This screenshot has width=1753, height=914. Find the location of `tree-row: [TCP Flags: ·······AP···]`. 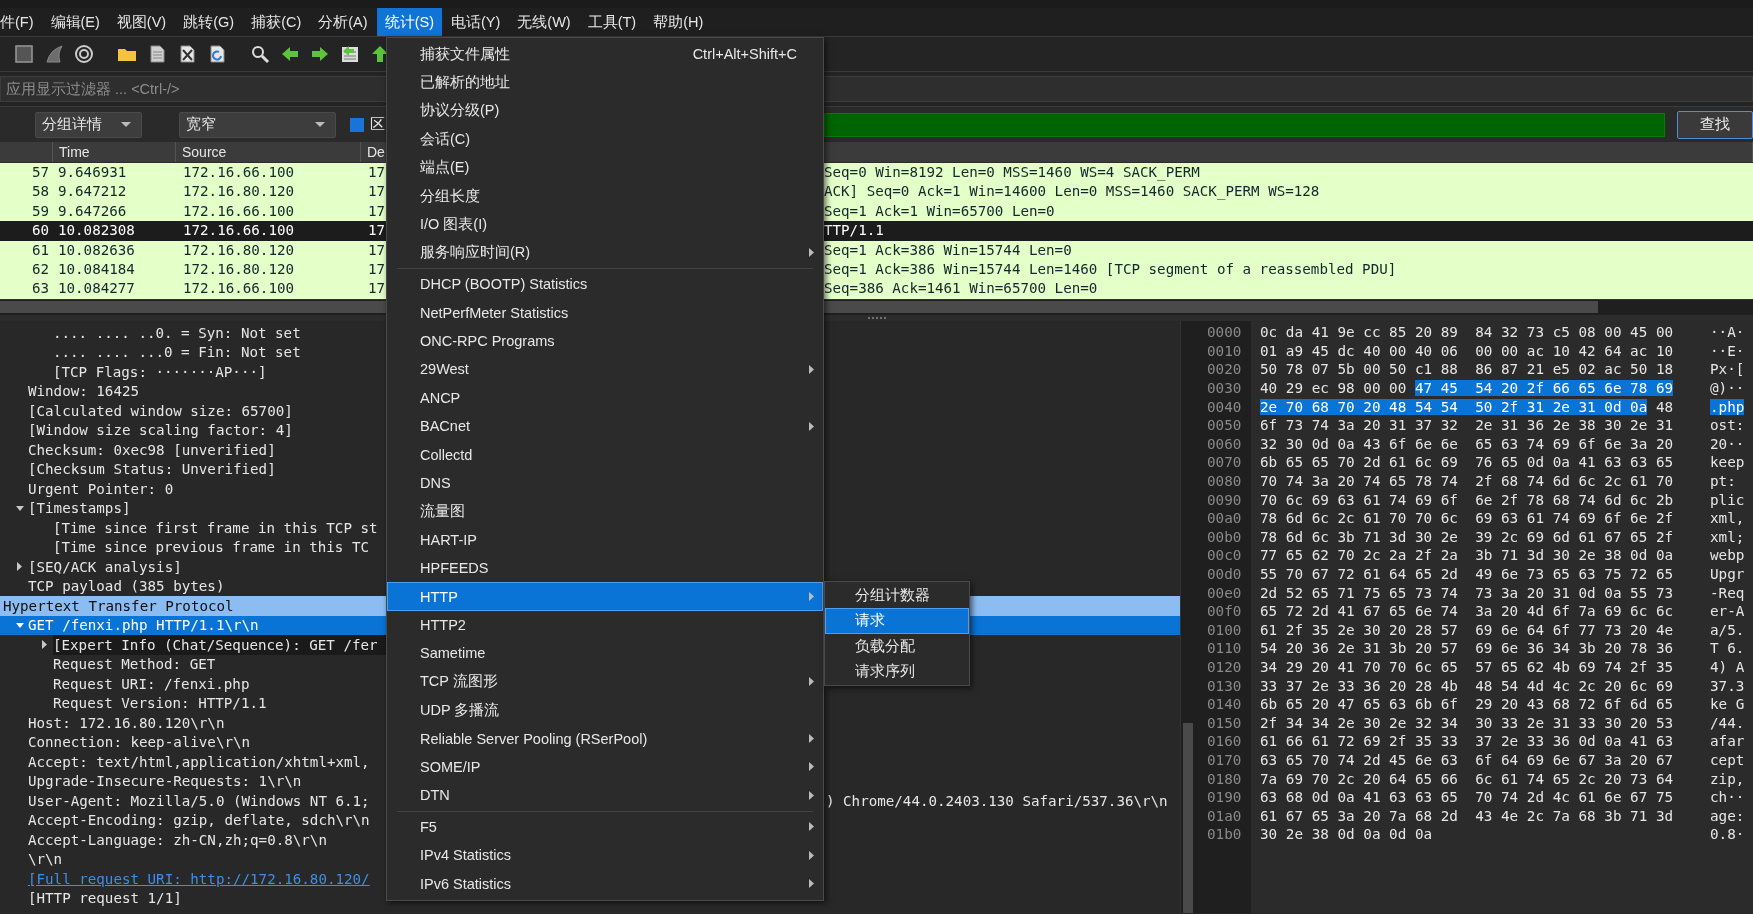

tree-row: [TCP Flags: ·······AP···] is located at coordinates (193, 372).